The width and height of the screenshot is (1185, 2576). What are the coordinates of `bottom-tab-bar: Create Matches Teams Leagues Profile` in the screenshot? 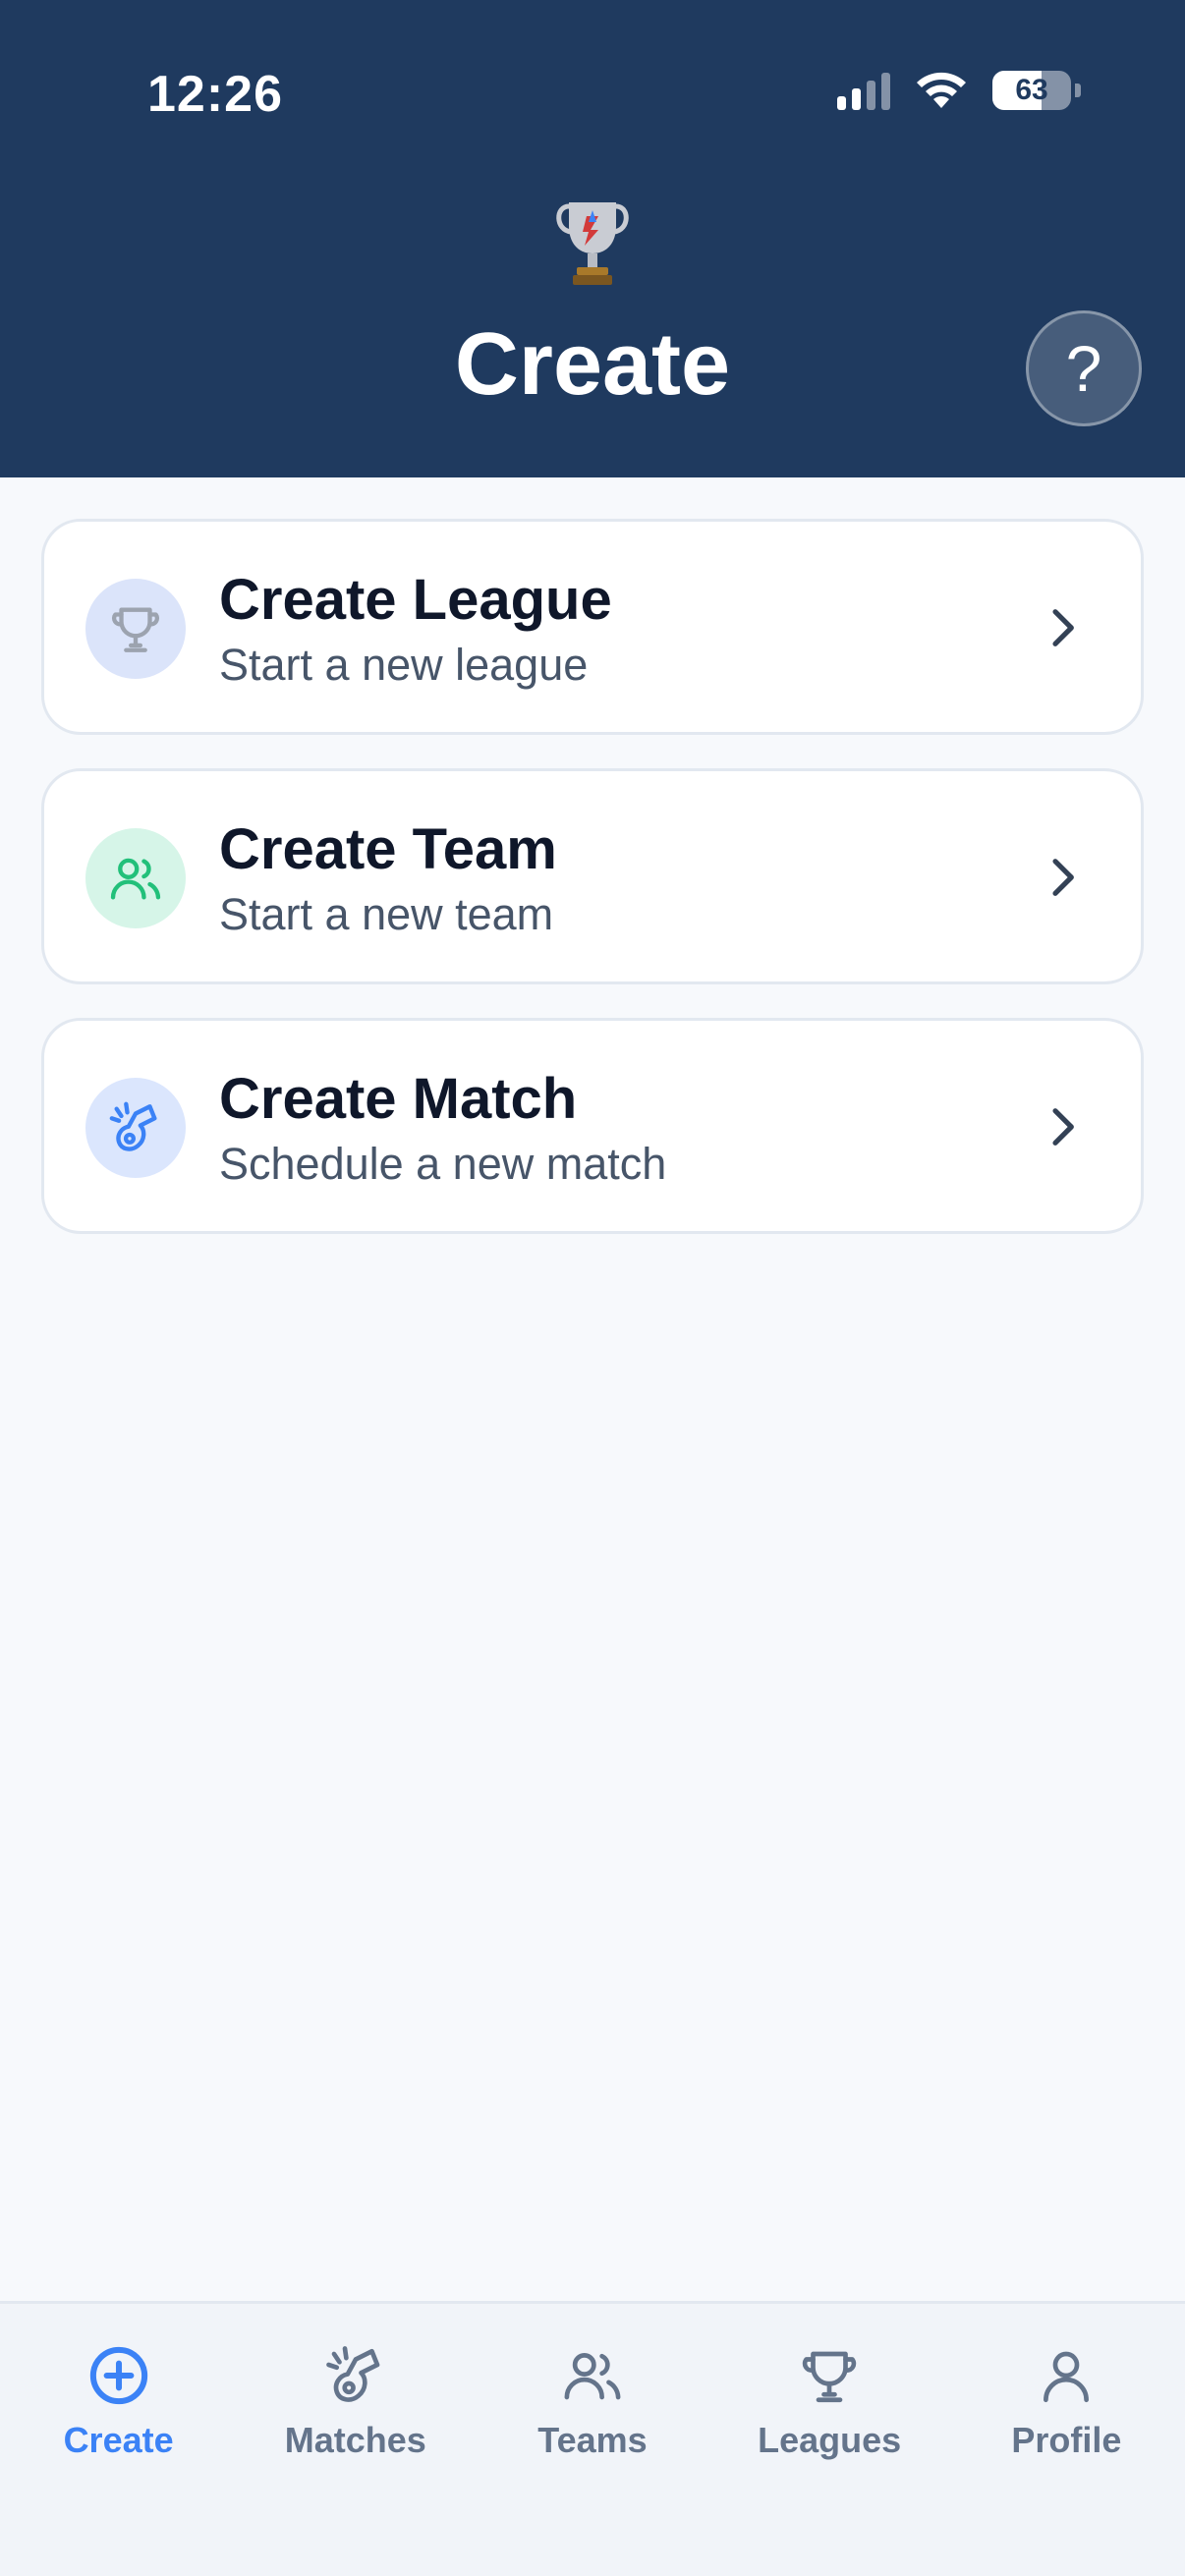 It's located at (592, 2438).